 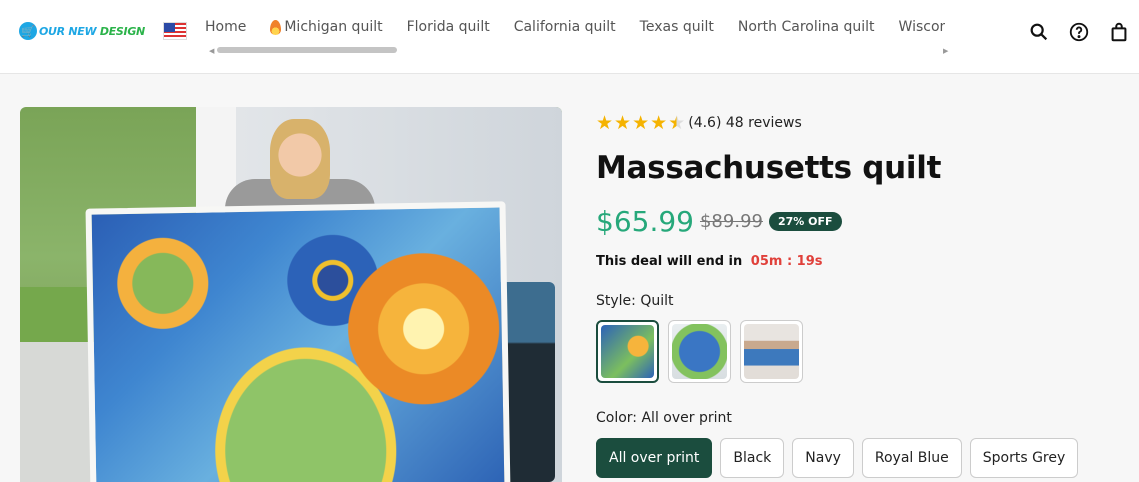 What do you see at coordinates (669, 261) in the screenshot?
I see `deal-text: This deal will end in` at bounding box center [669, 261].